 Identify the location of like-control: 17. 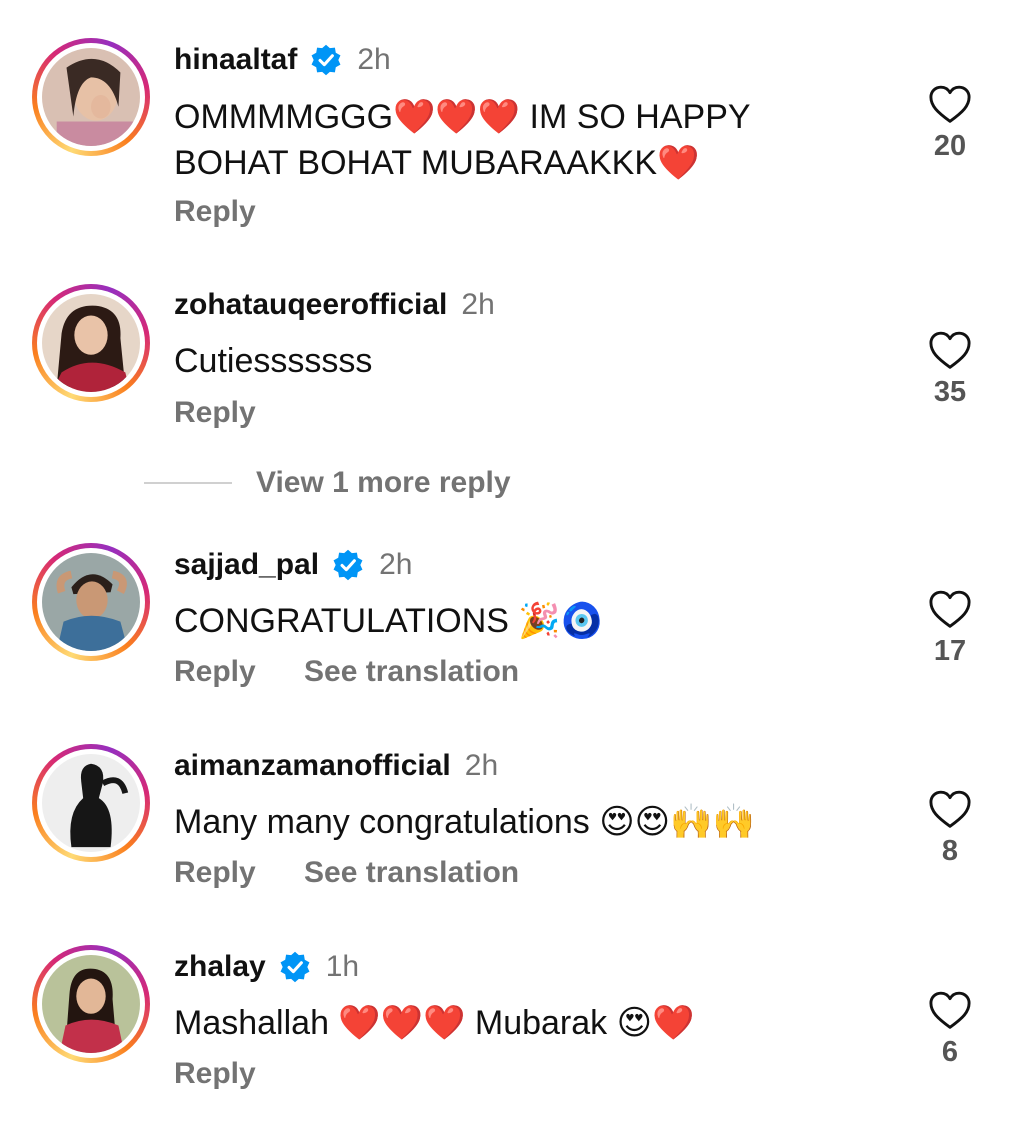
(950, 628).